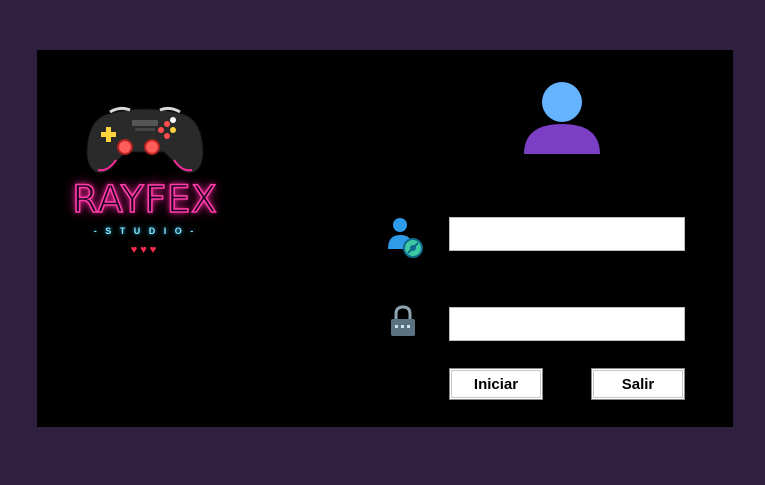 This screenshot has width=765, height=485. I want to click on login-button: Iniciar, so click(496, 384).